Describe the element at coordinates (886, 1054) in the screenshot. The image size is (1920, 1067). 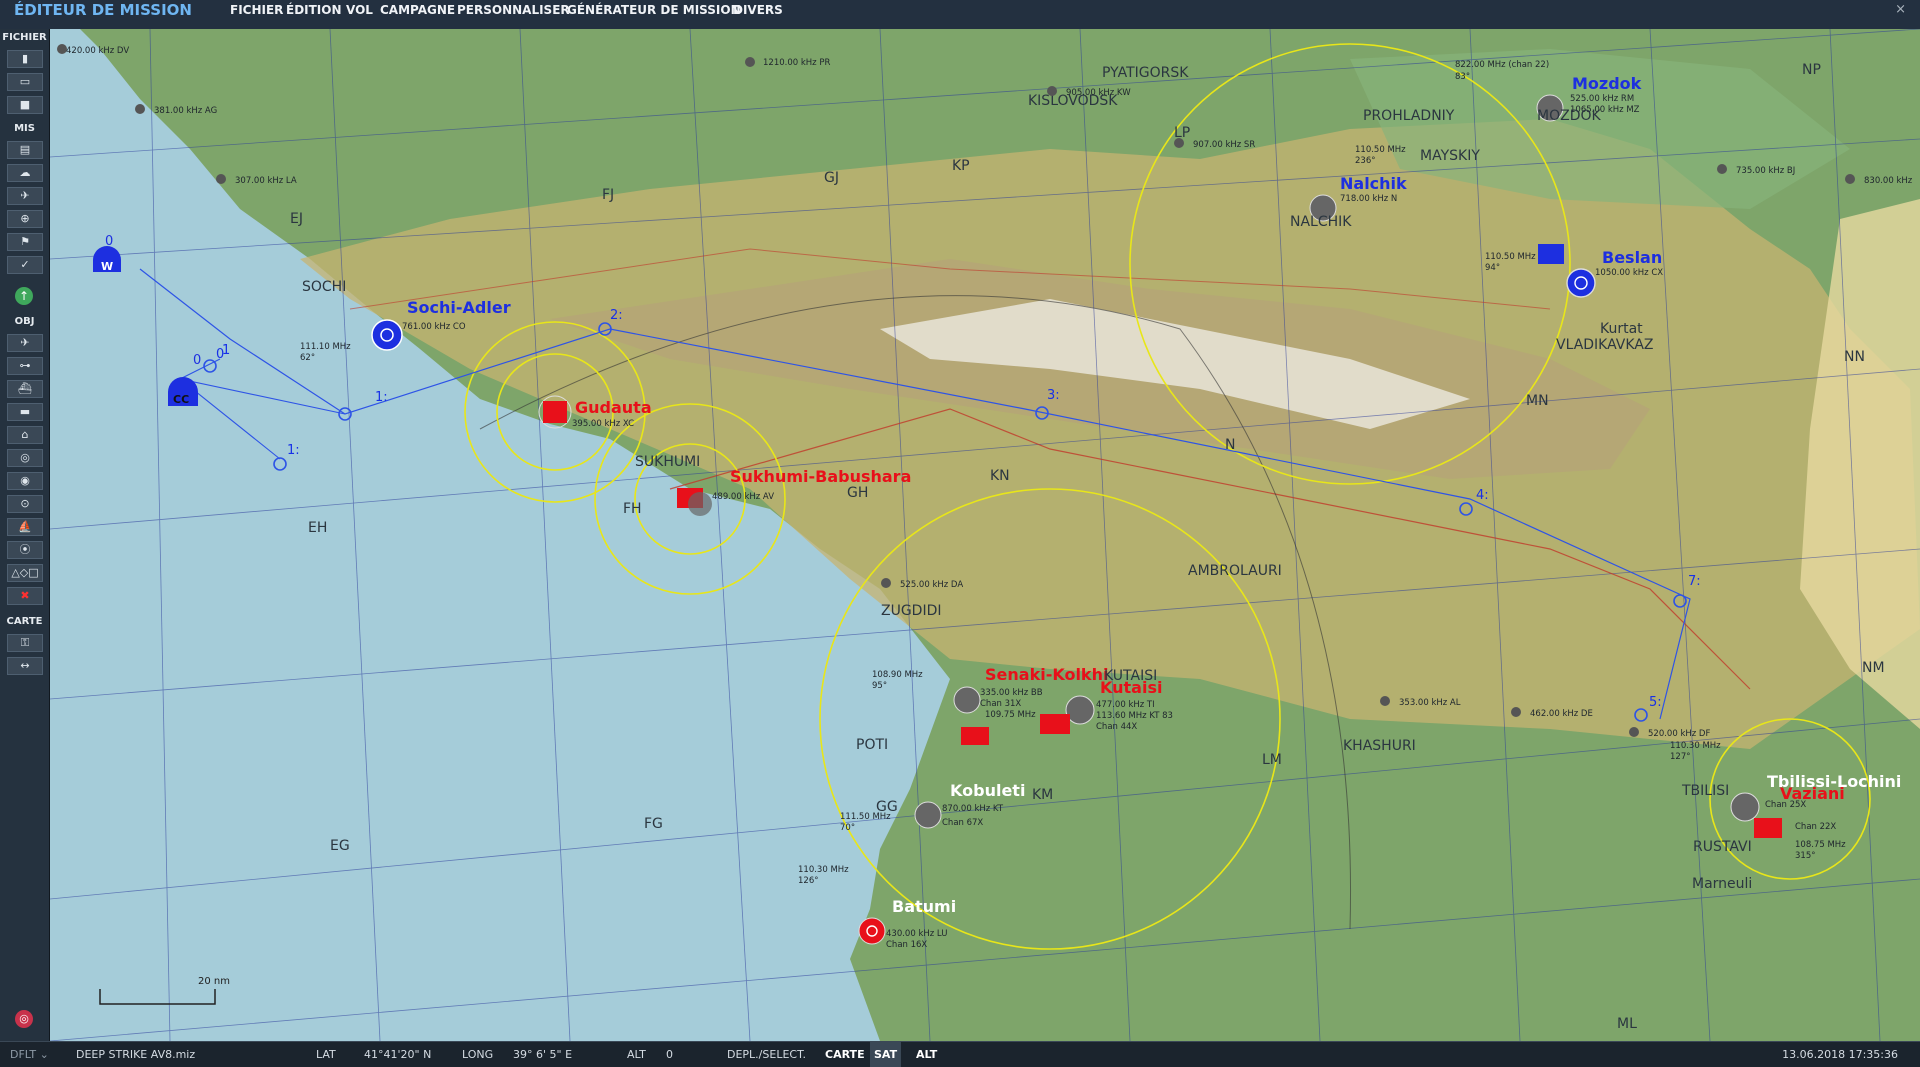
I see `view-sat-button: SAT` at that location.